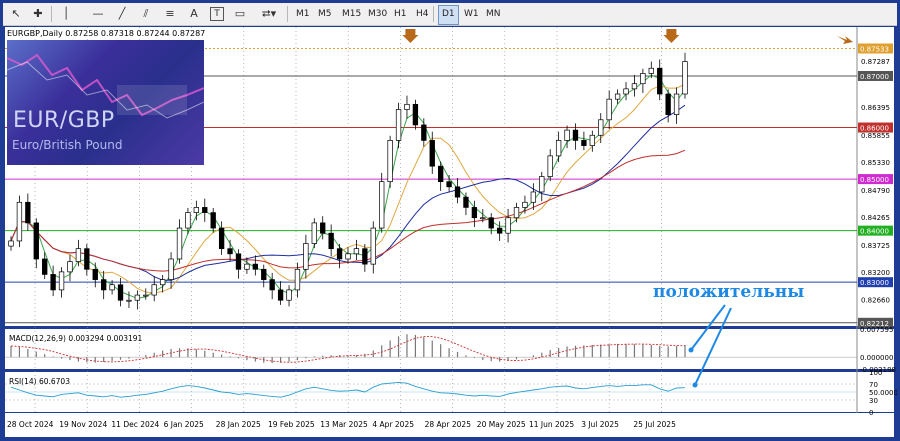 The image size is (900, 441). I want to click on time-tick-label: 4 Apr 2025, so click(393, 424).